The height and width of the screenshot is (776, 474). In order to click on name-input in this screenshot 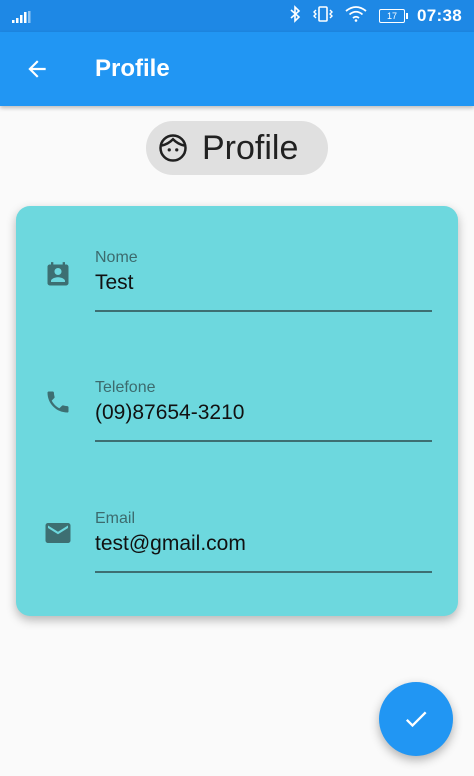, I will do `click(263, 283)`.